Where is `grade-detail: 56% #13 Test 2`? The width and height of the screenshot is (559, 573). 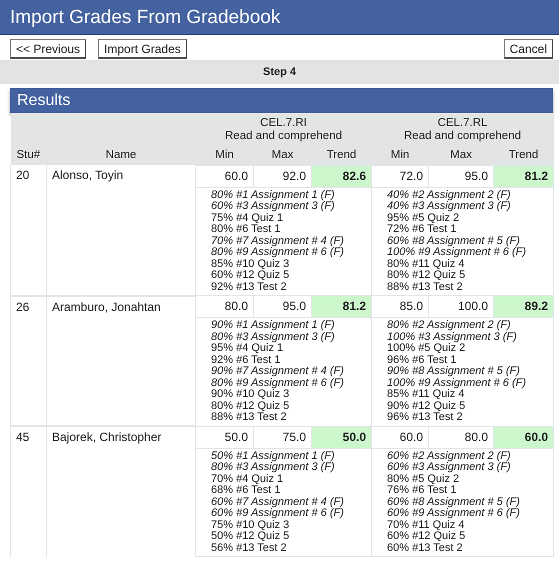 grade-detail: 56% #13 Test 2 is located at coordinates (249, 548).